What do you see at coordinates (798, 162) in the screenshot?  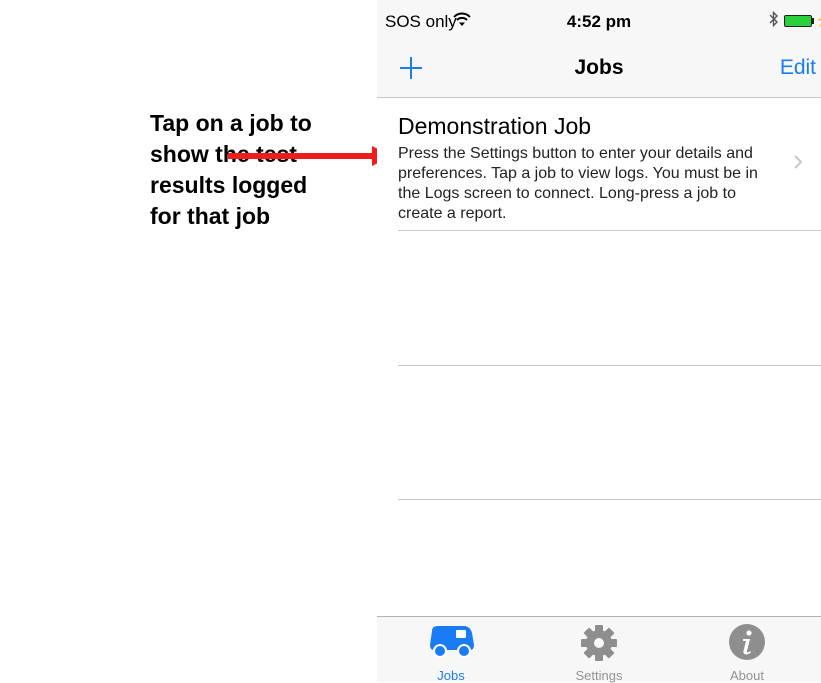 I see `chevron-right-icon` at bounding box center [798, 162].